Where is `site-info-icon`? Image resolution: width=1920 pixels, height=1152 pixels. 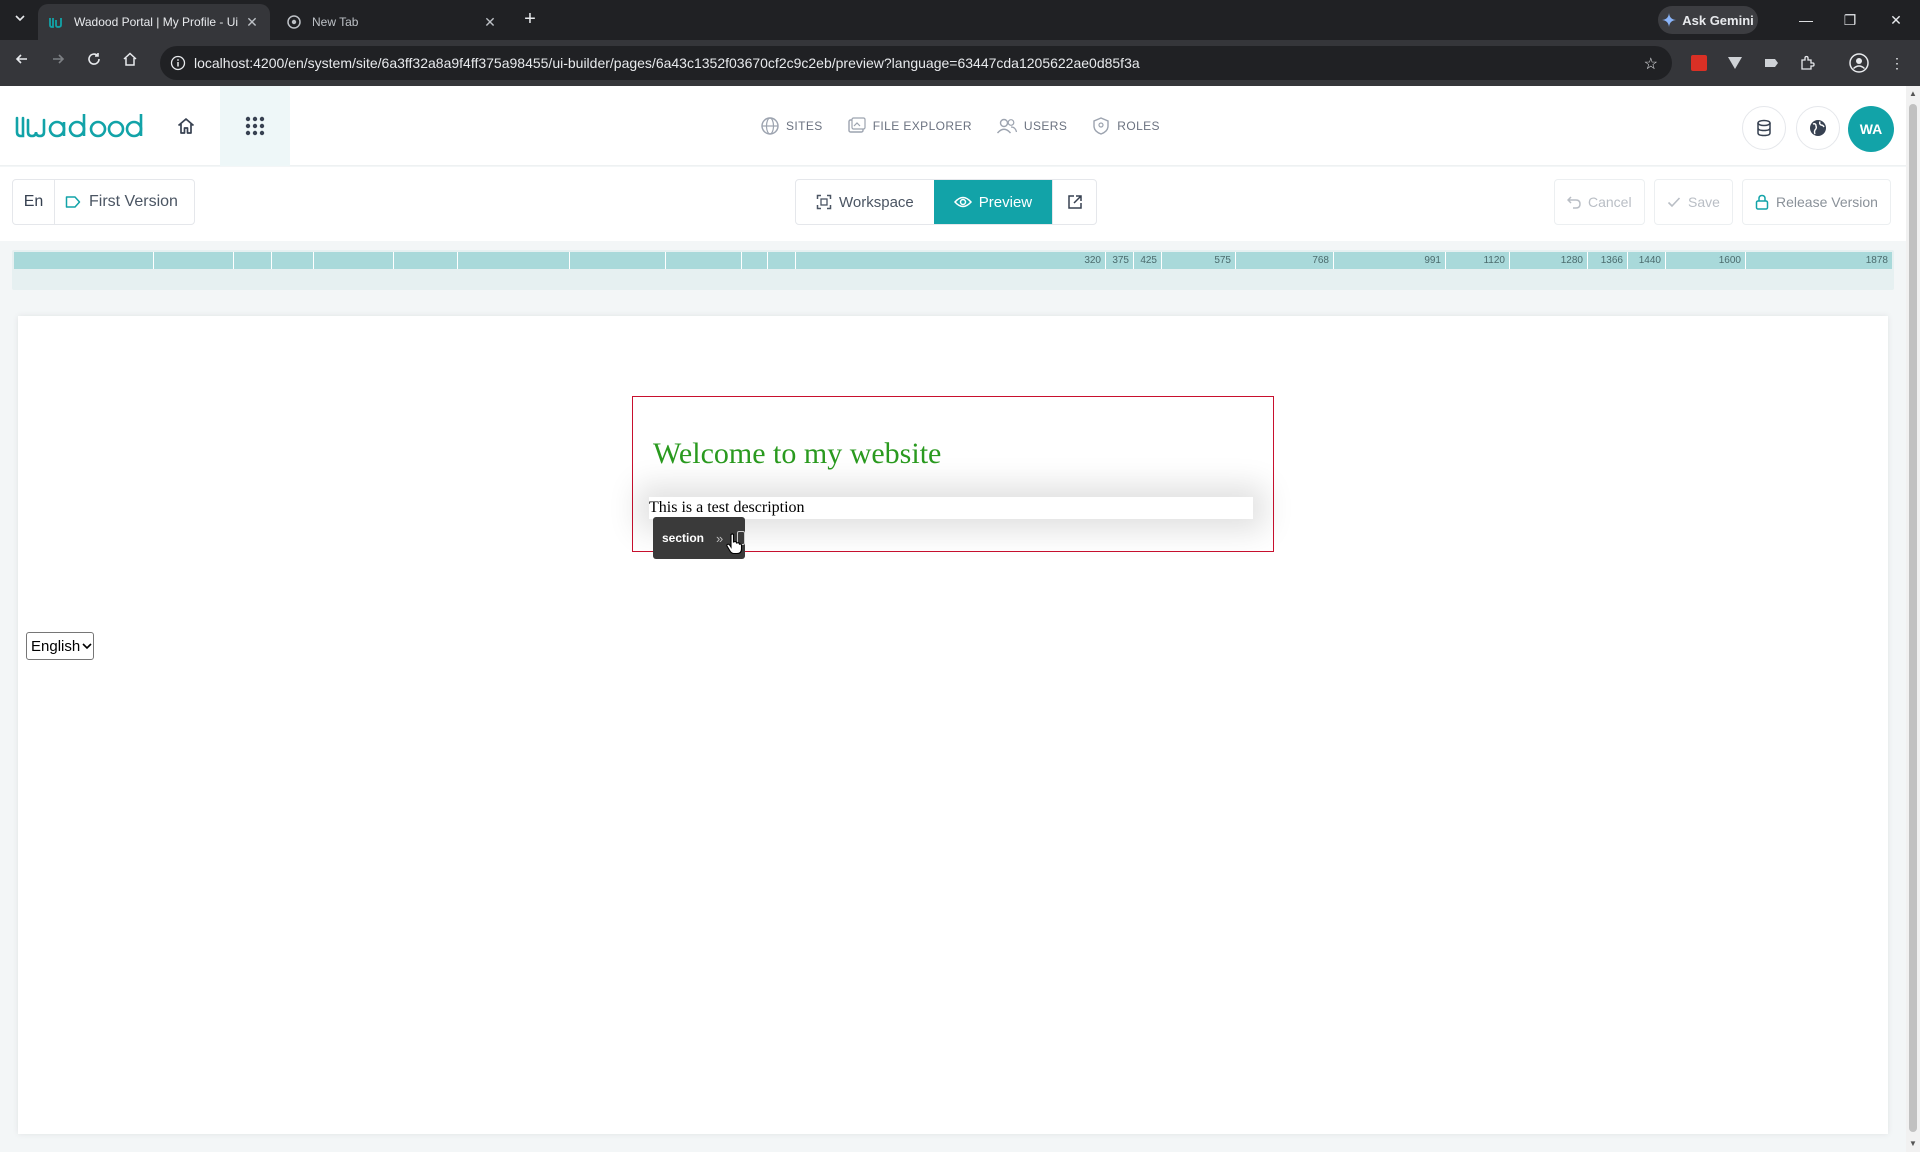
site-info-icon is located at coordinates (178, 63).